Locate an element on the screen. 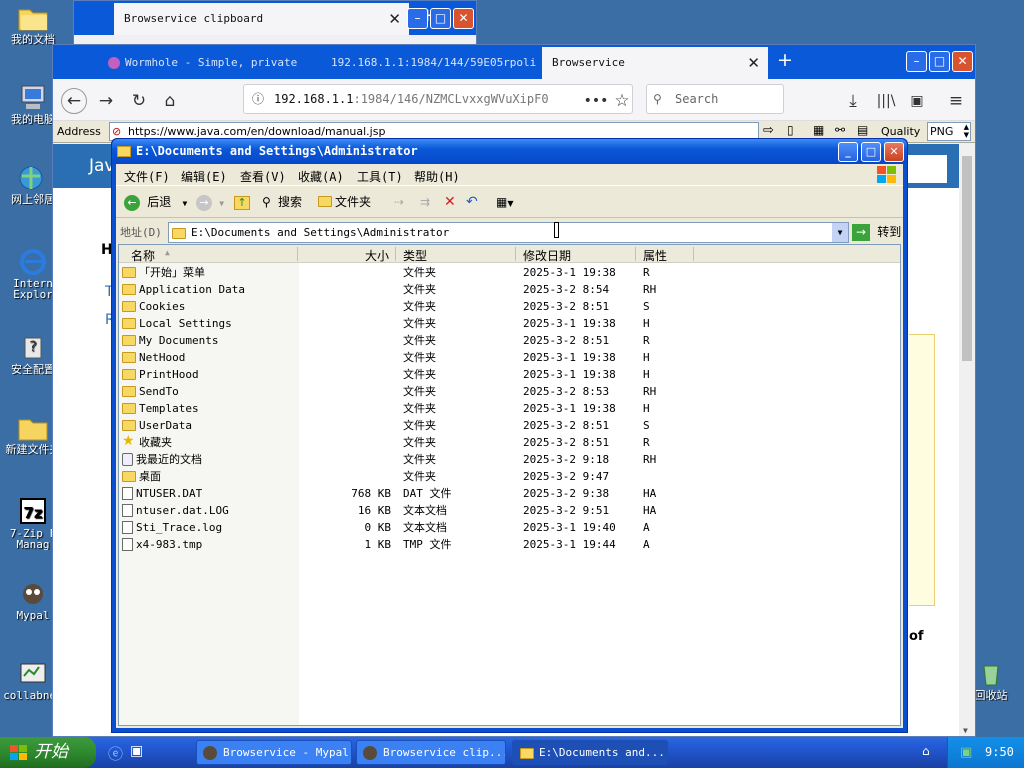 The height and width of the screenshot is (768, 1024). folders-button: 文件夹 is located at coordinates (344, 202).